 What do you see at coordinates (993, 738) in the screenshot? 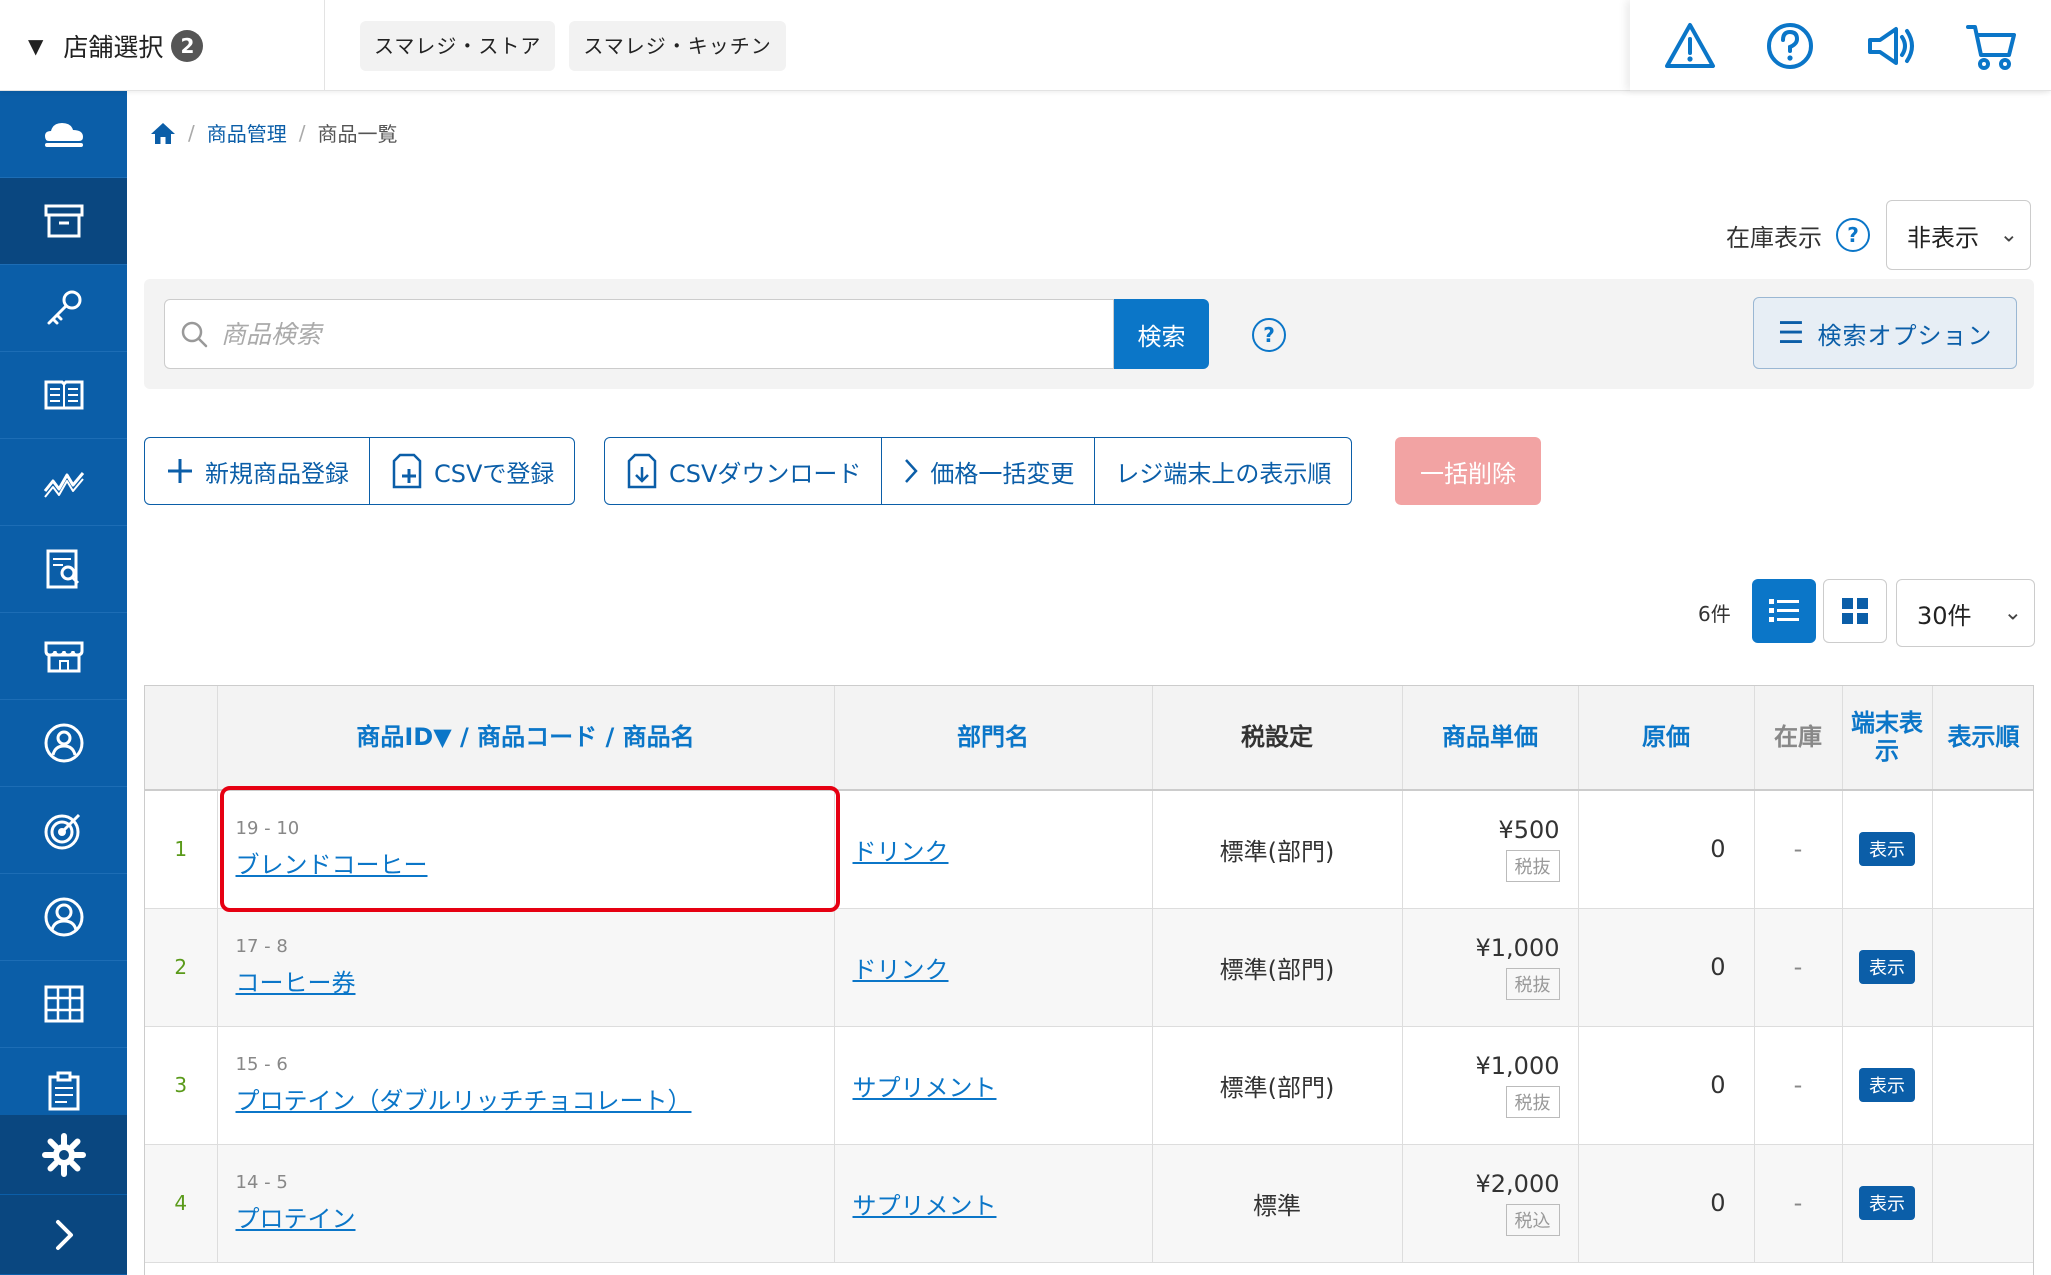
I see `header-department: 部門名` at bounding box center [993, 738].